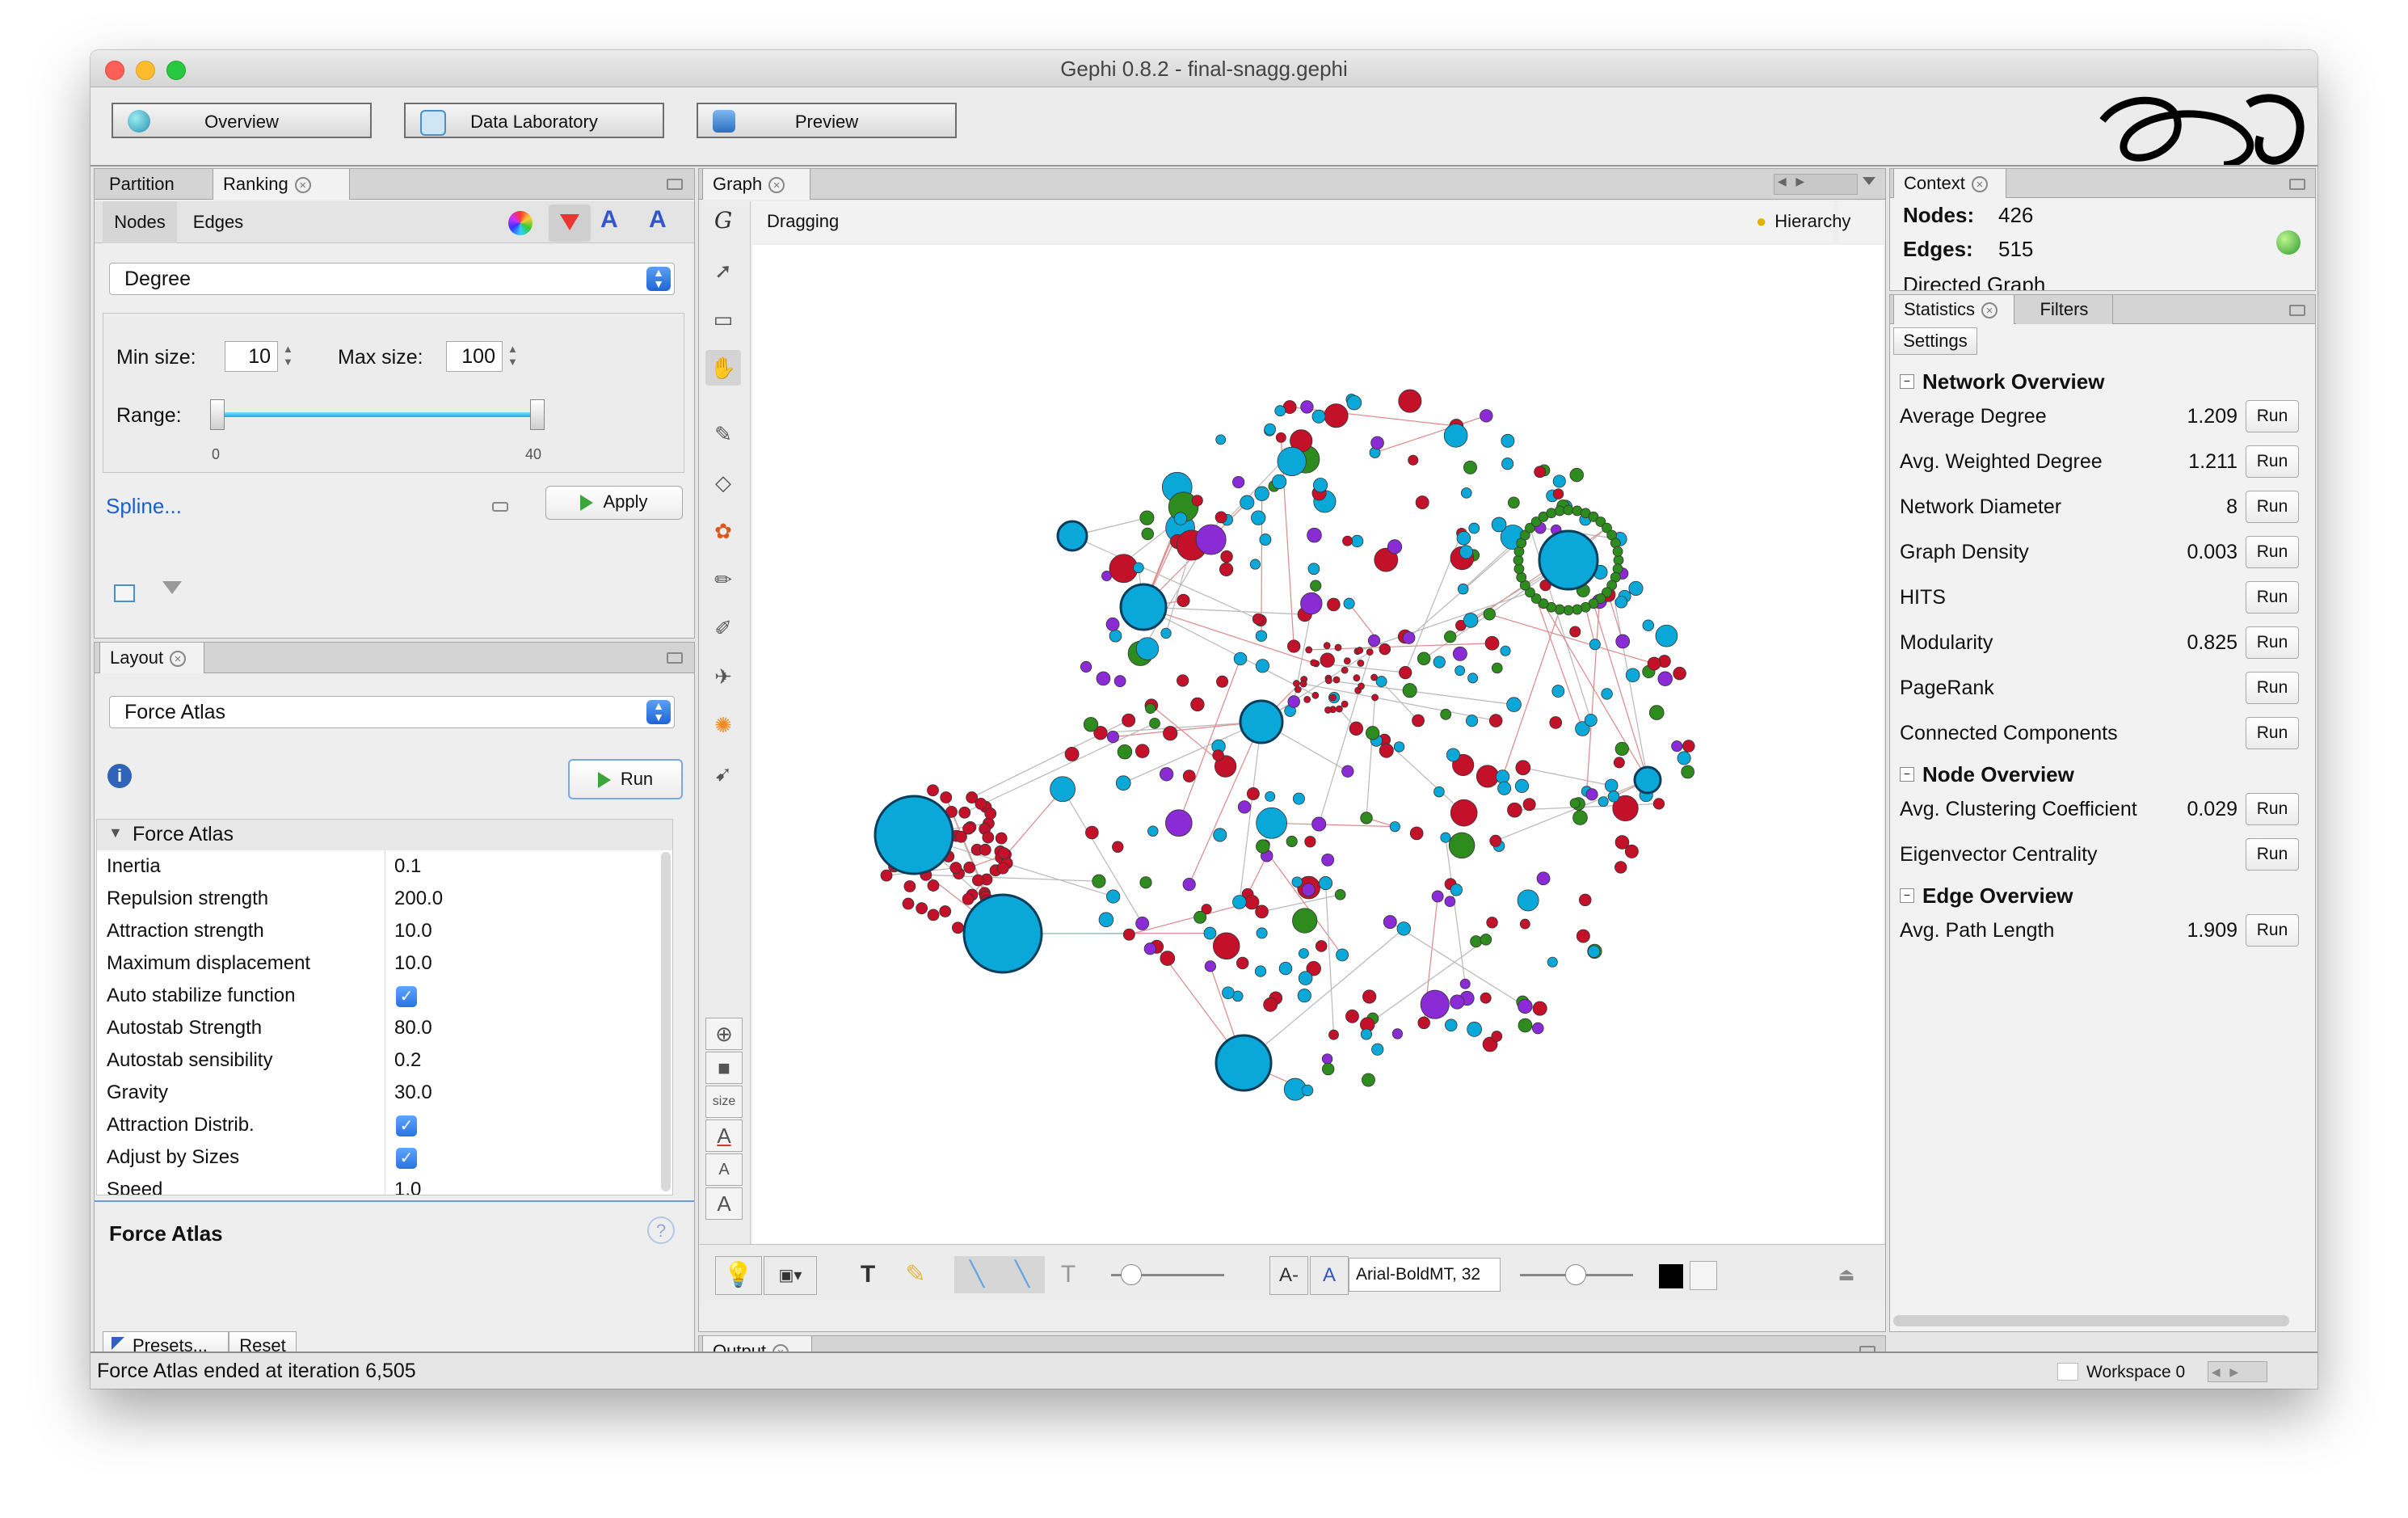 Image resolution: width=2408 pixels, height=1518 pixels. I want to click on info-icon: i, so click(119, 776).